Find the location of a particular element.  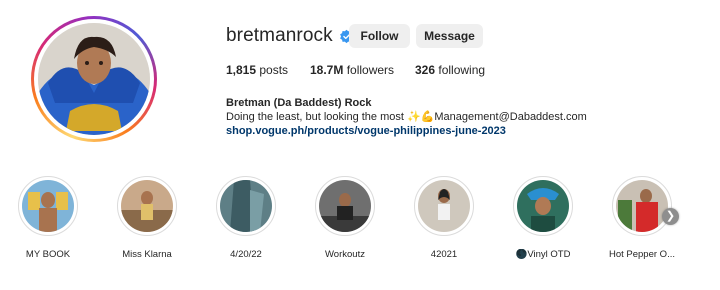

following-count: 326 is located at coordinates (425, 70).